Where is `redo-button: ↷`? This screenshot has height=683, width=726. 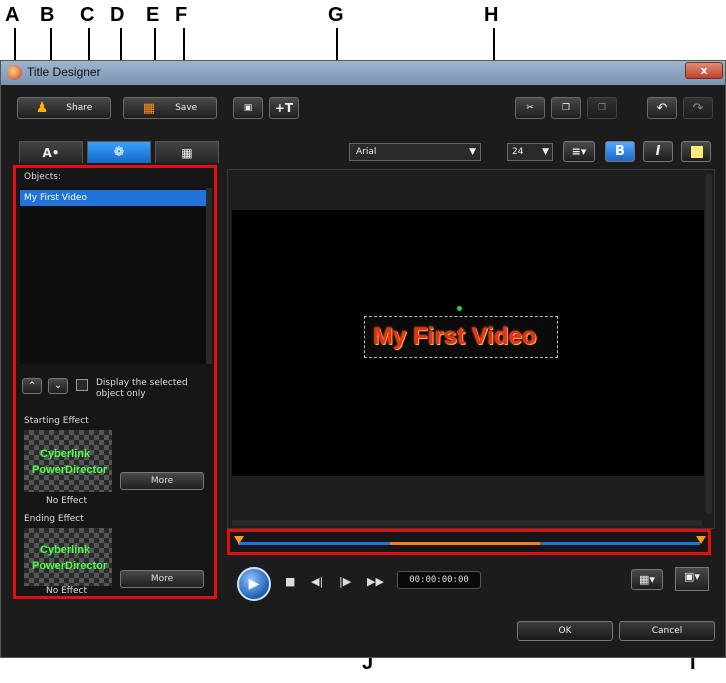 redo-button: ↷ is located at coordinates (698, 108).